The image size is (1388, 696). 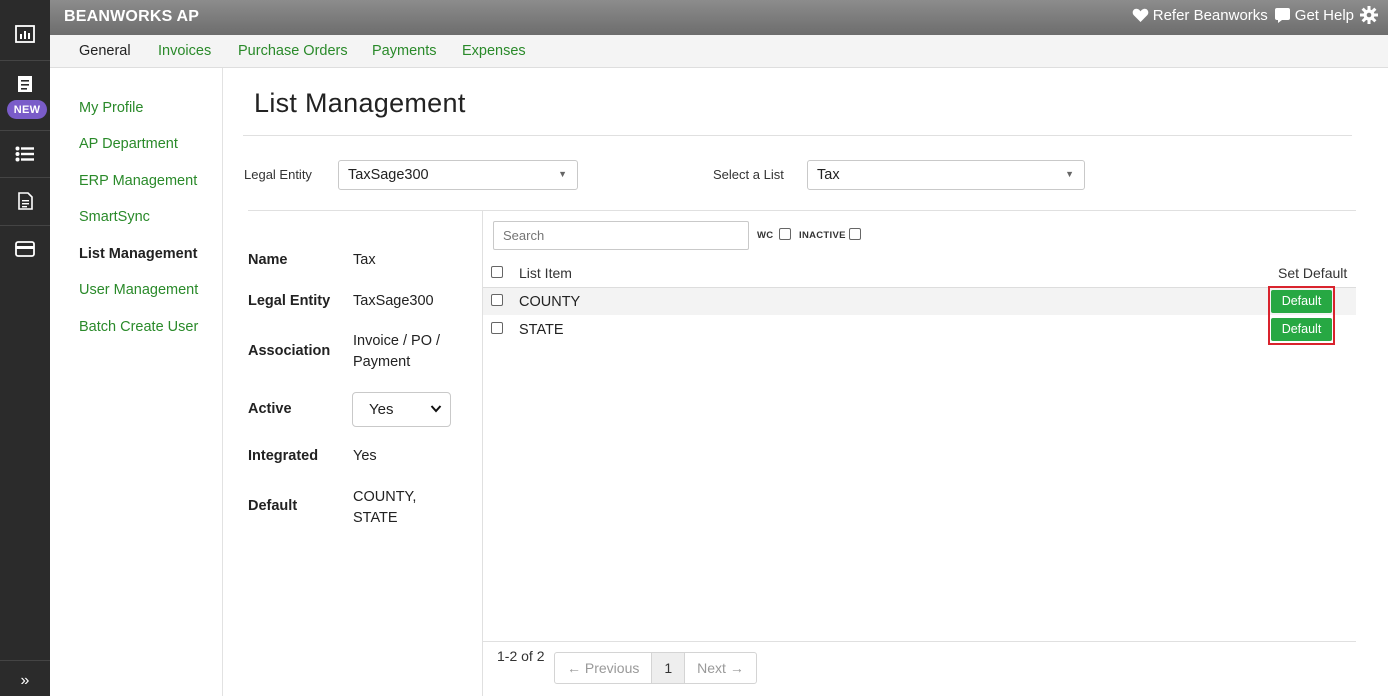 I want to click on sidebar-item-batch-create-user: Batch Create User, so click(x=138, y=327).